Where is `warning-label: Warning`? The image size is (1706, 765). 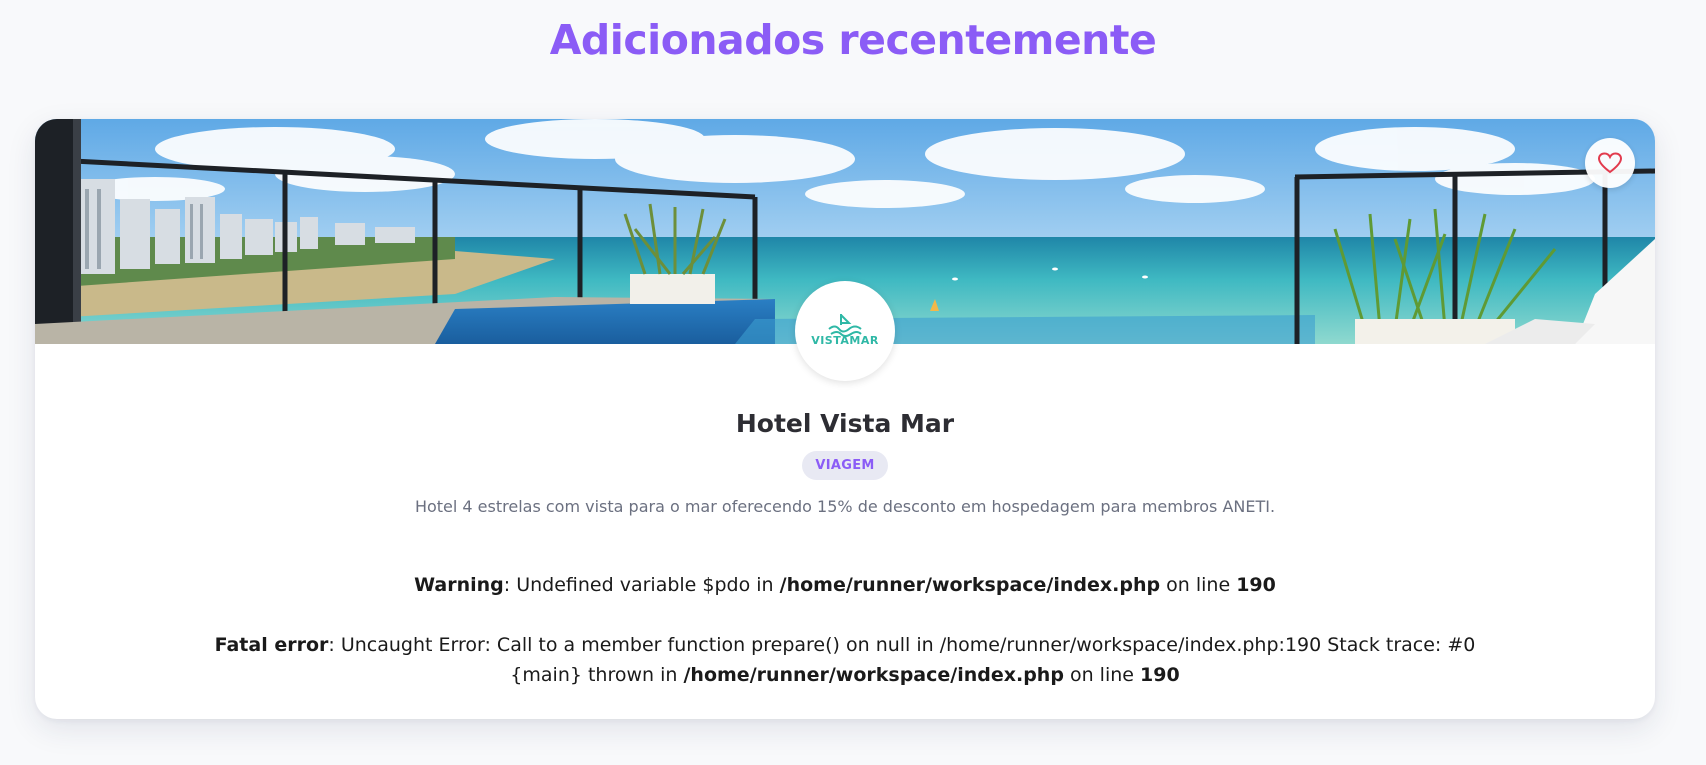
warning-label: Warning is located at coordinates (459, 585).